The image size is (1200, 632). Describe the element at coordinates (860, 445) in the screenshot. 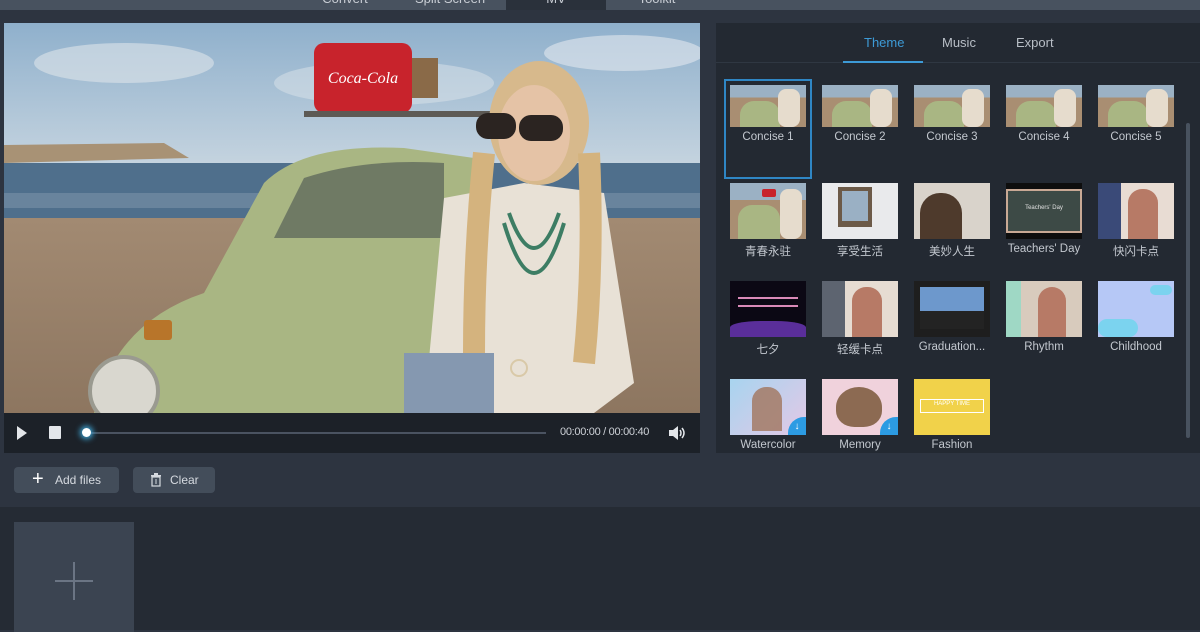

I see `theme-label: Memory` at that location.